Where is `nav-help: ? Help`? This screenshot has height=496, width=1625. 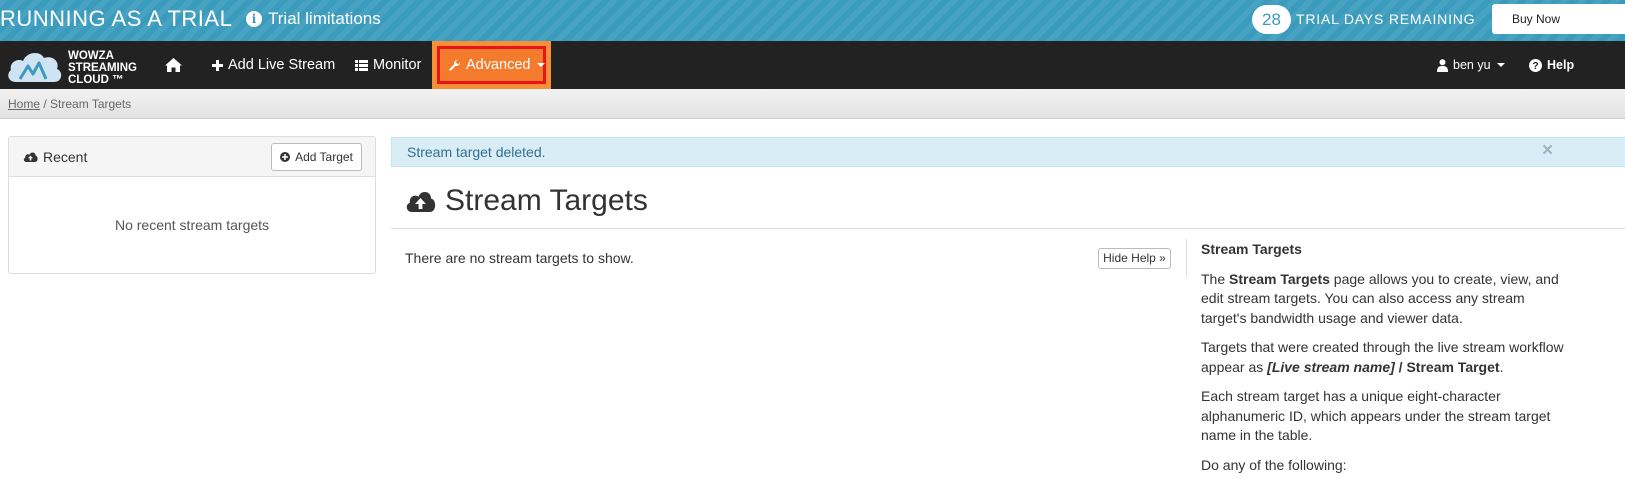
nav-help: ? Help is located at coordinates (1551, 65).